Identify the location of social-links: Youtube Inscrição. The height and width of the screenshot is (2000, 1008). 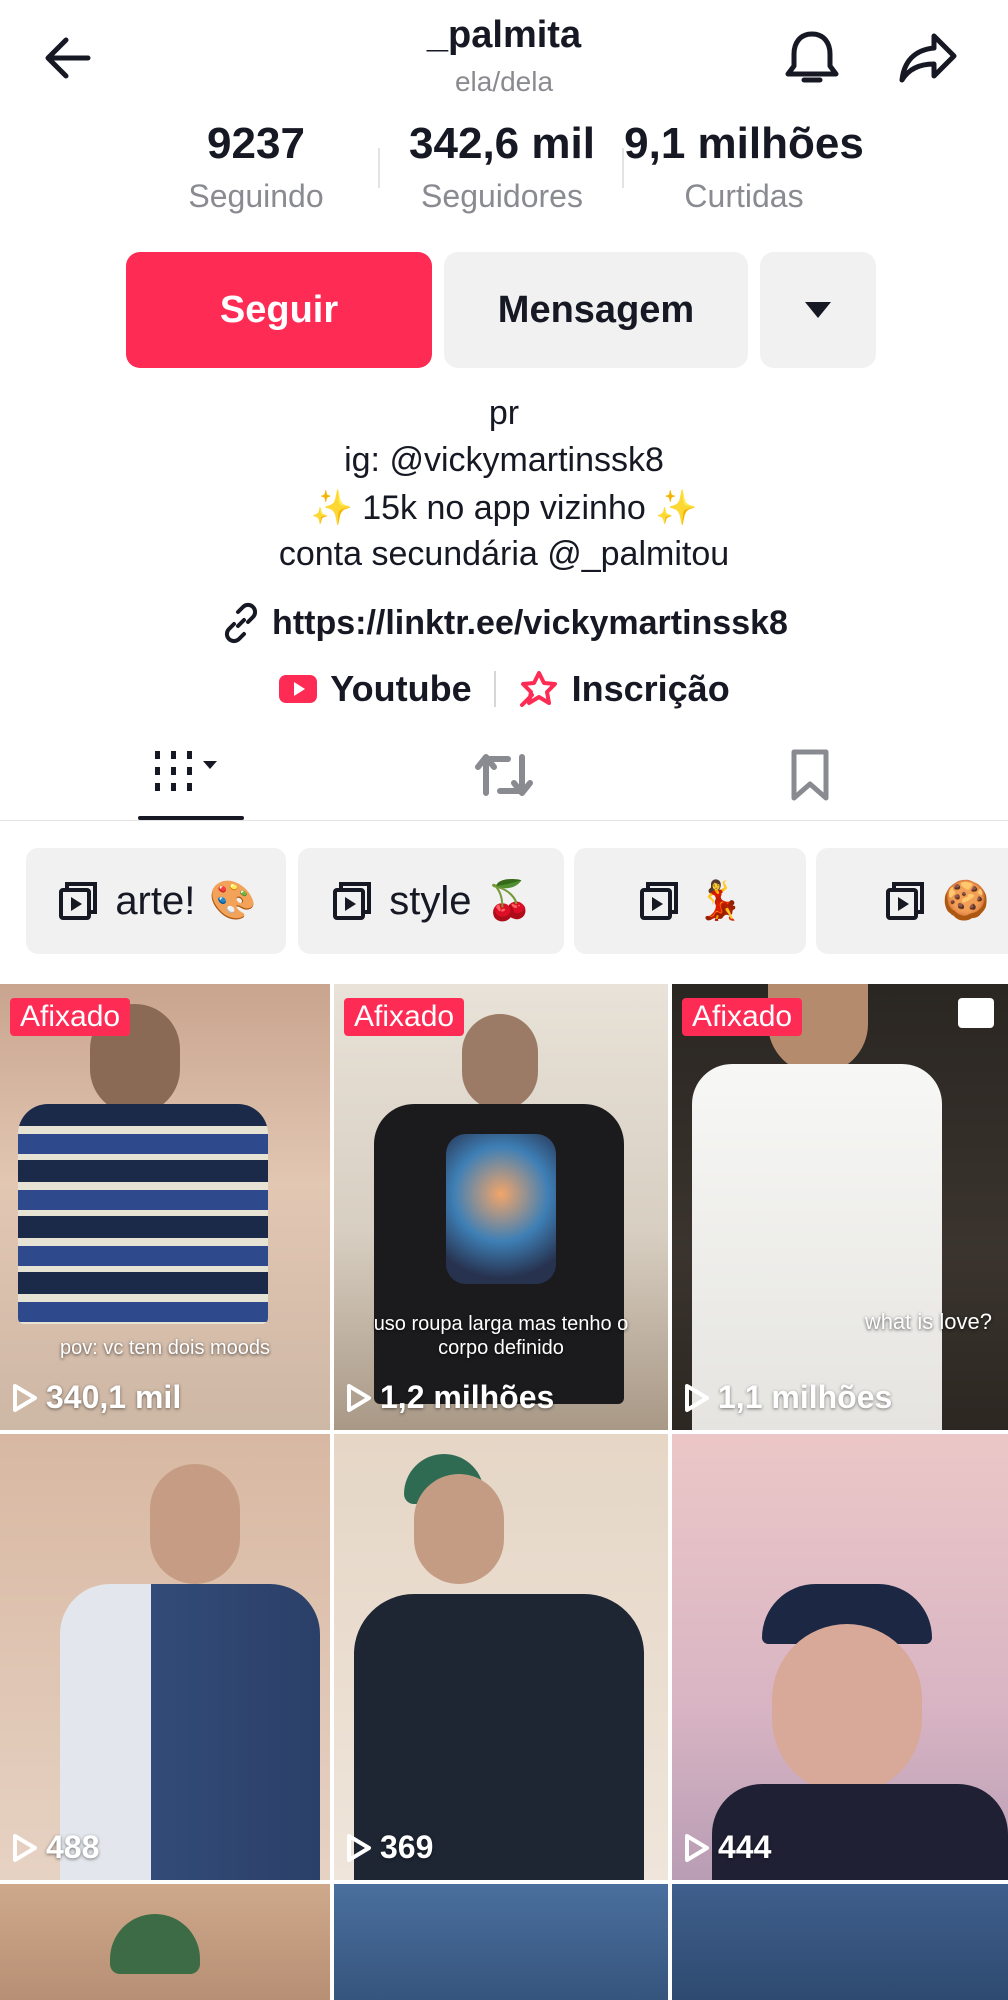
(504, 689).